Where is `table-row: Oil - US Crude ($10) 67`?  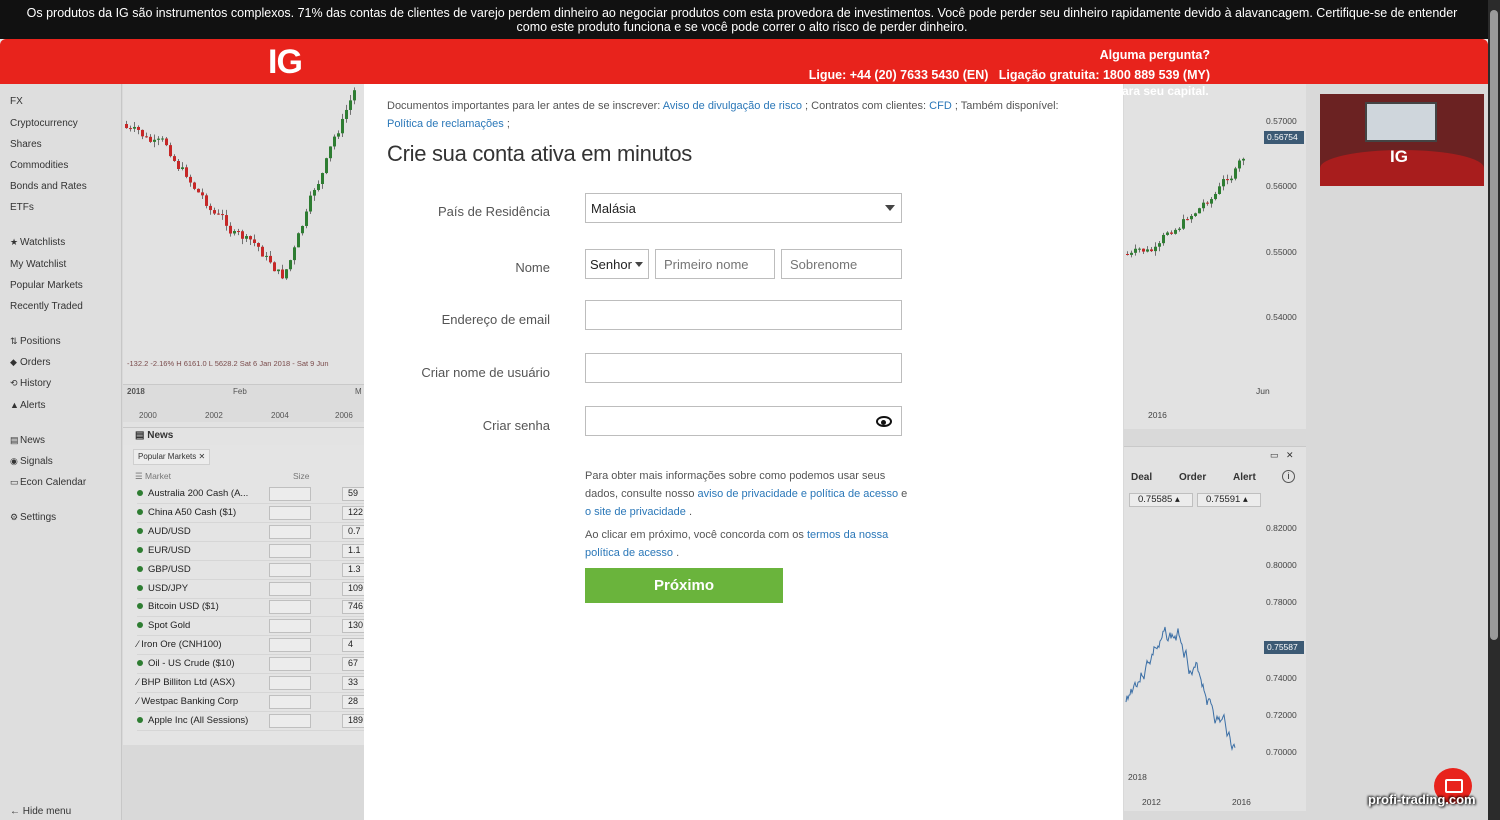 table-row: Oil - US Crude ($10) 67 is located at coordinates (254, 665).